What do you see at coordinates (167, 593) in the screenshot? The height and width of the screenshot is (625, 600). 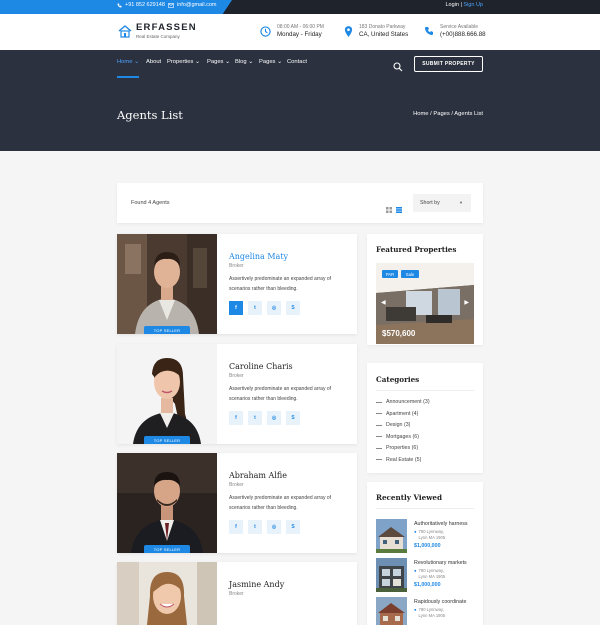 I see `agent-photo` at bounding box center [167, 593].